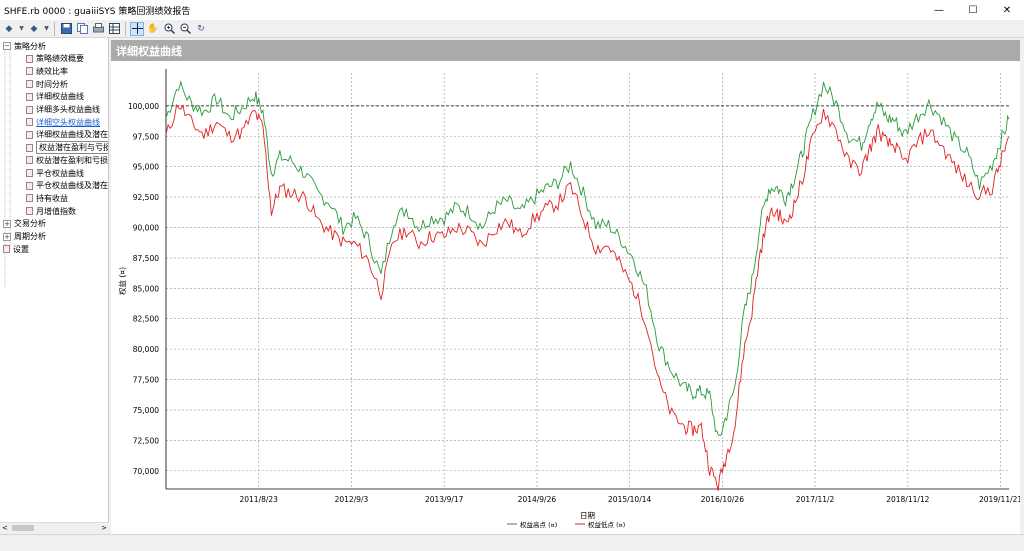 The image size is (1024, 551). What do you see at coordinates (34, 29) in the screenshot?
I see `forward-arrow-icon: ◆` at bounding box center [34, 29].